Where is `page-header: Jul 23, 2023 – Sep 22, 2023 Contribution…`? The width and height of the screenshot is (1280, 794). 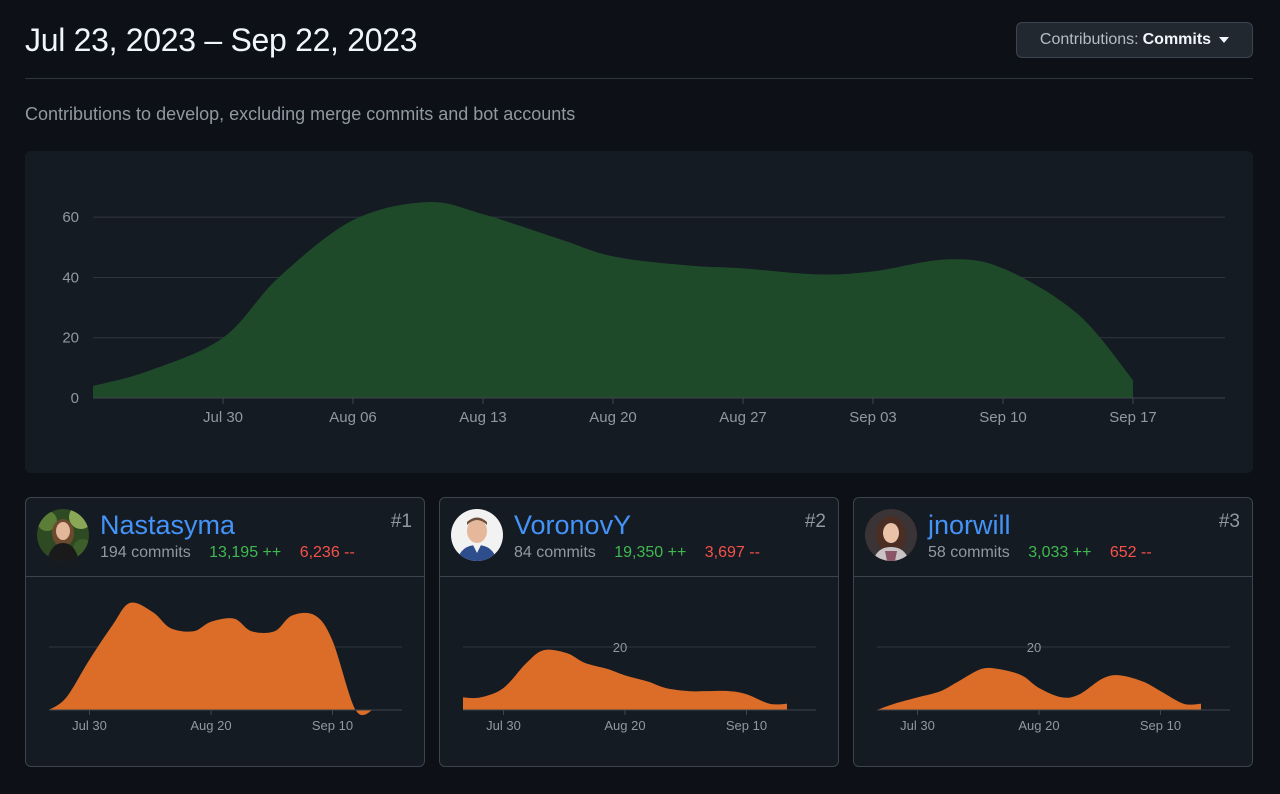
page-header: Jul 23, 2023 – Sep 22, 2023 Contribution… is located at coordinates (639, 48).